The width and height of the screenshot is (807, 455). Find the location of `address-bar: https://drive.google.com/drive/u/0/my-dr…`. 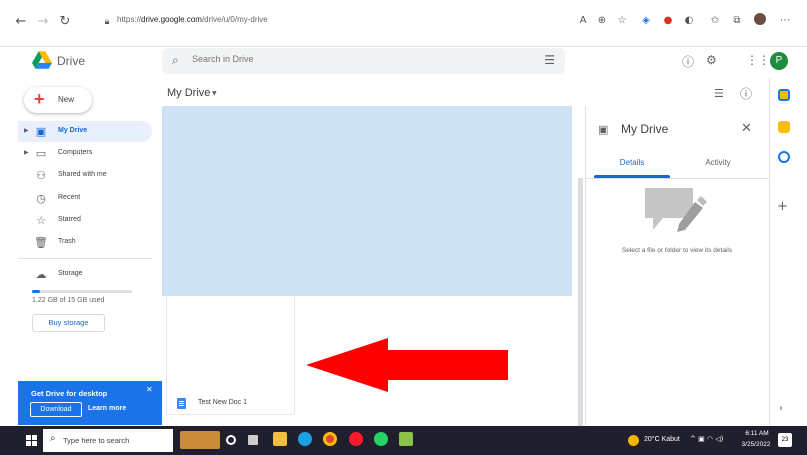

address-bar: https://drive.google.com/drive/u/0/my-dr… is located at coordinates (192, 19).